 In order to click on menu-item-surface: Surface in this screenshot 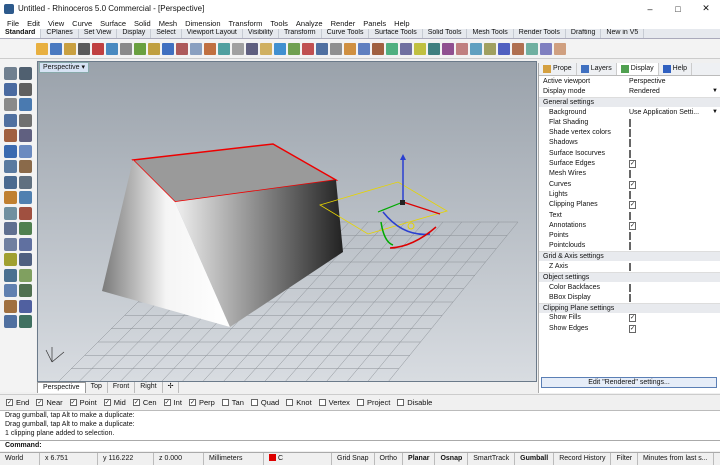, I will do `click(113, 23)`.